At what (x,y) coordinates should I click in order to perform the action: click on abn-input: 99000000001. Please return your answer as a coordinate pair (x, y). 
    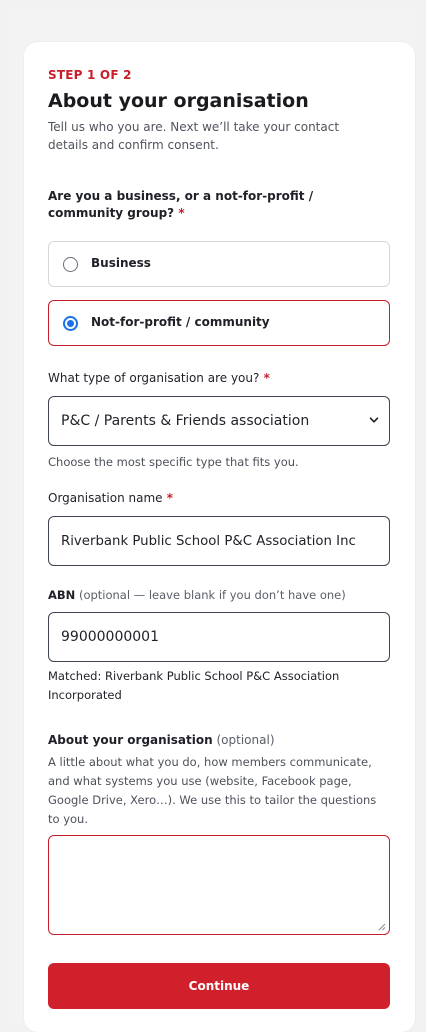
    Looking at the image, I should click on (219, 637).